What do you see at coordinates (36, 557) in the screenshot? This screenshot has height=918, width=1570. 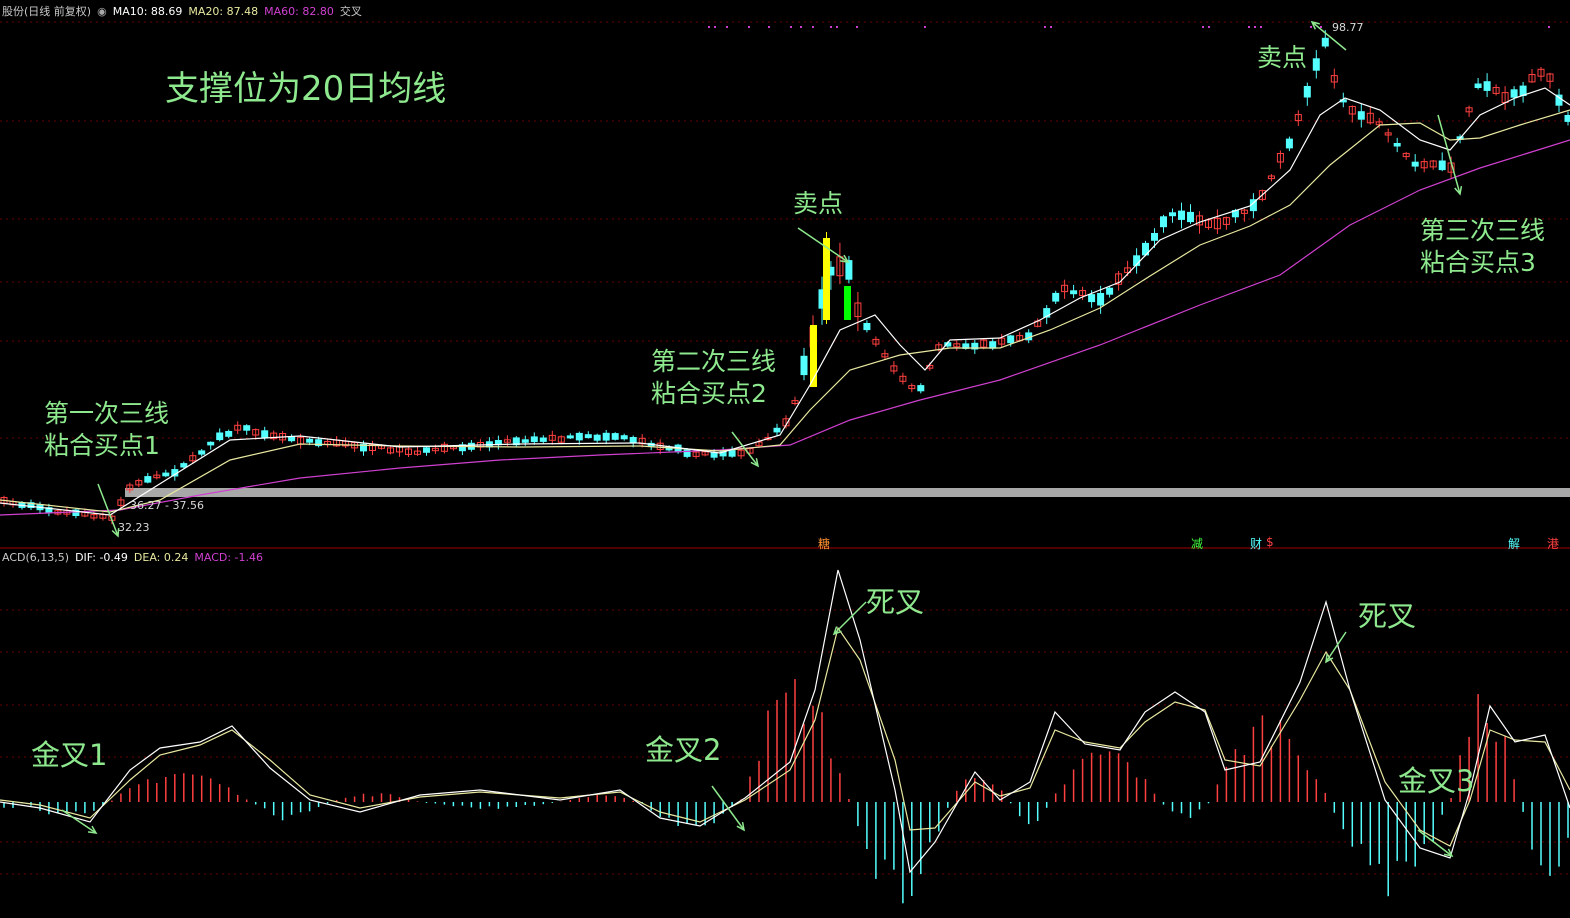 I see `macd-name-label: ACD(6,13,5)` at bounding box center [36, 557].